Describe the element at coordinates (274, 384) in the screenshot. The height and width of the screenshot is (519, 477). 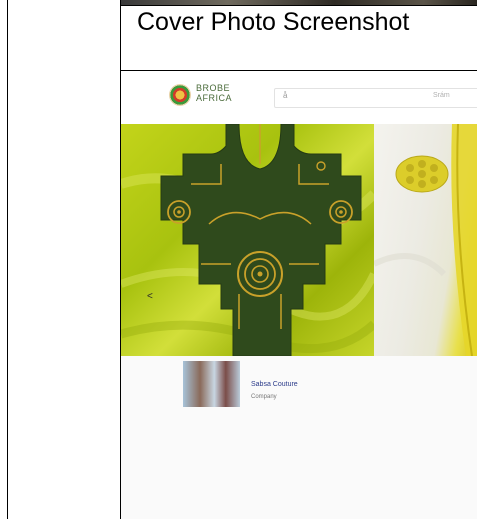
I see `profile-name: Sabsa Couture` at that location.